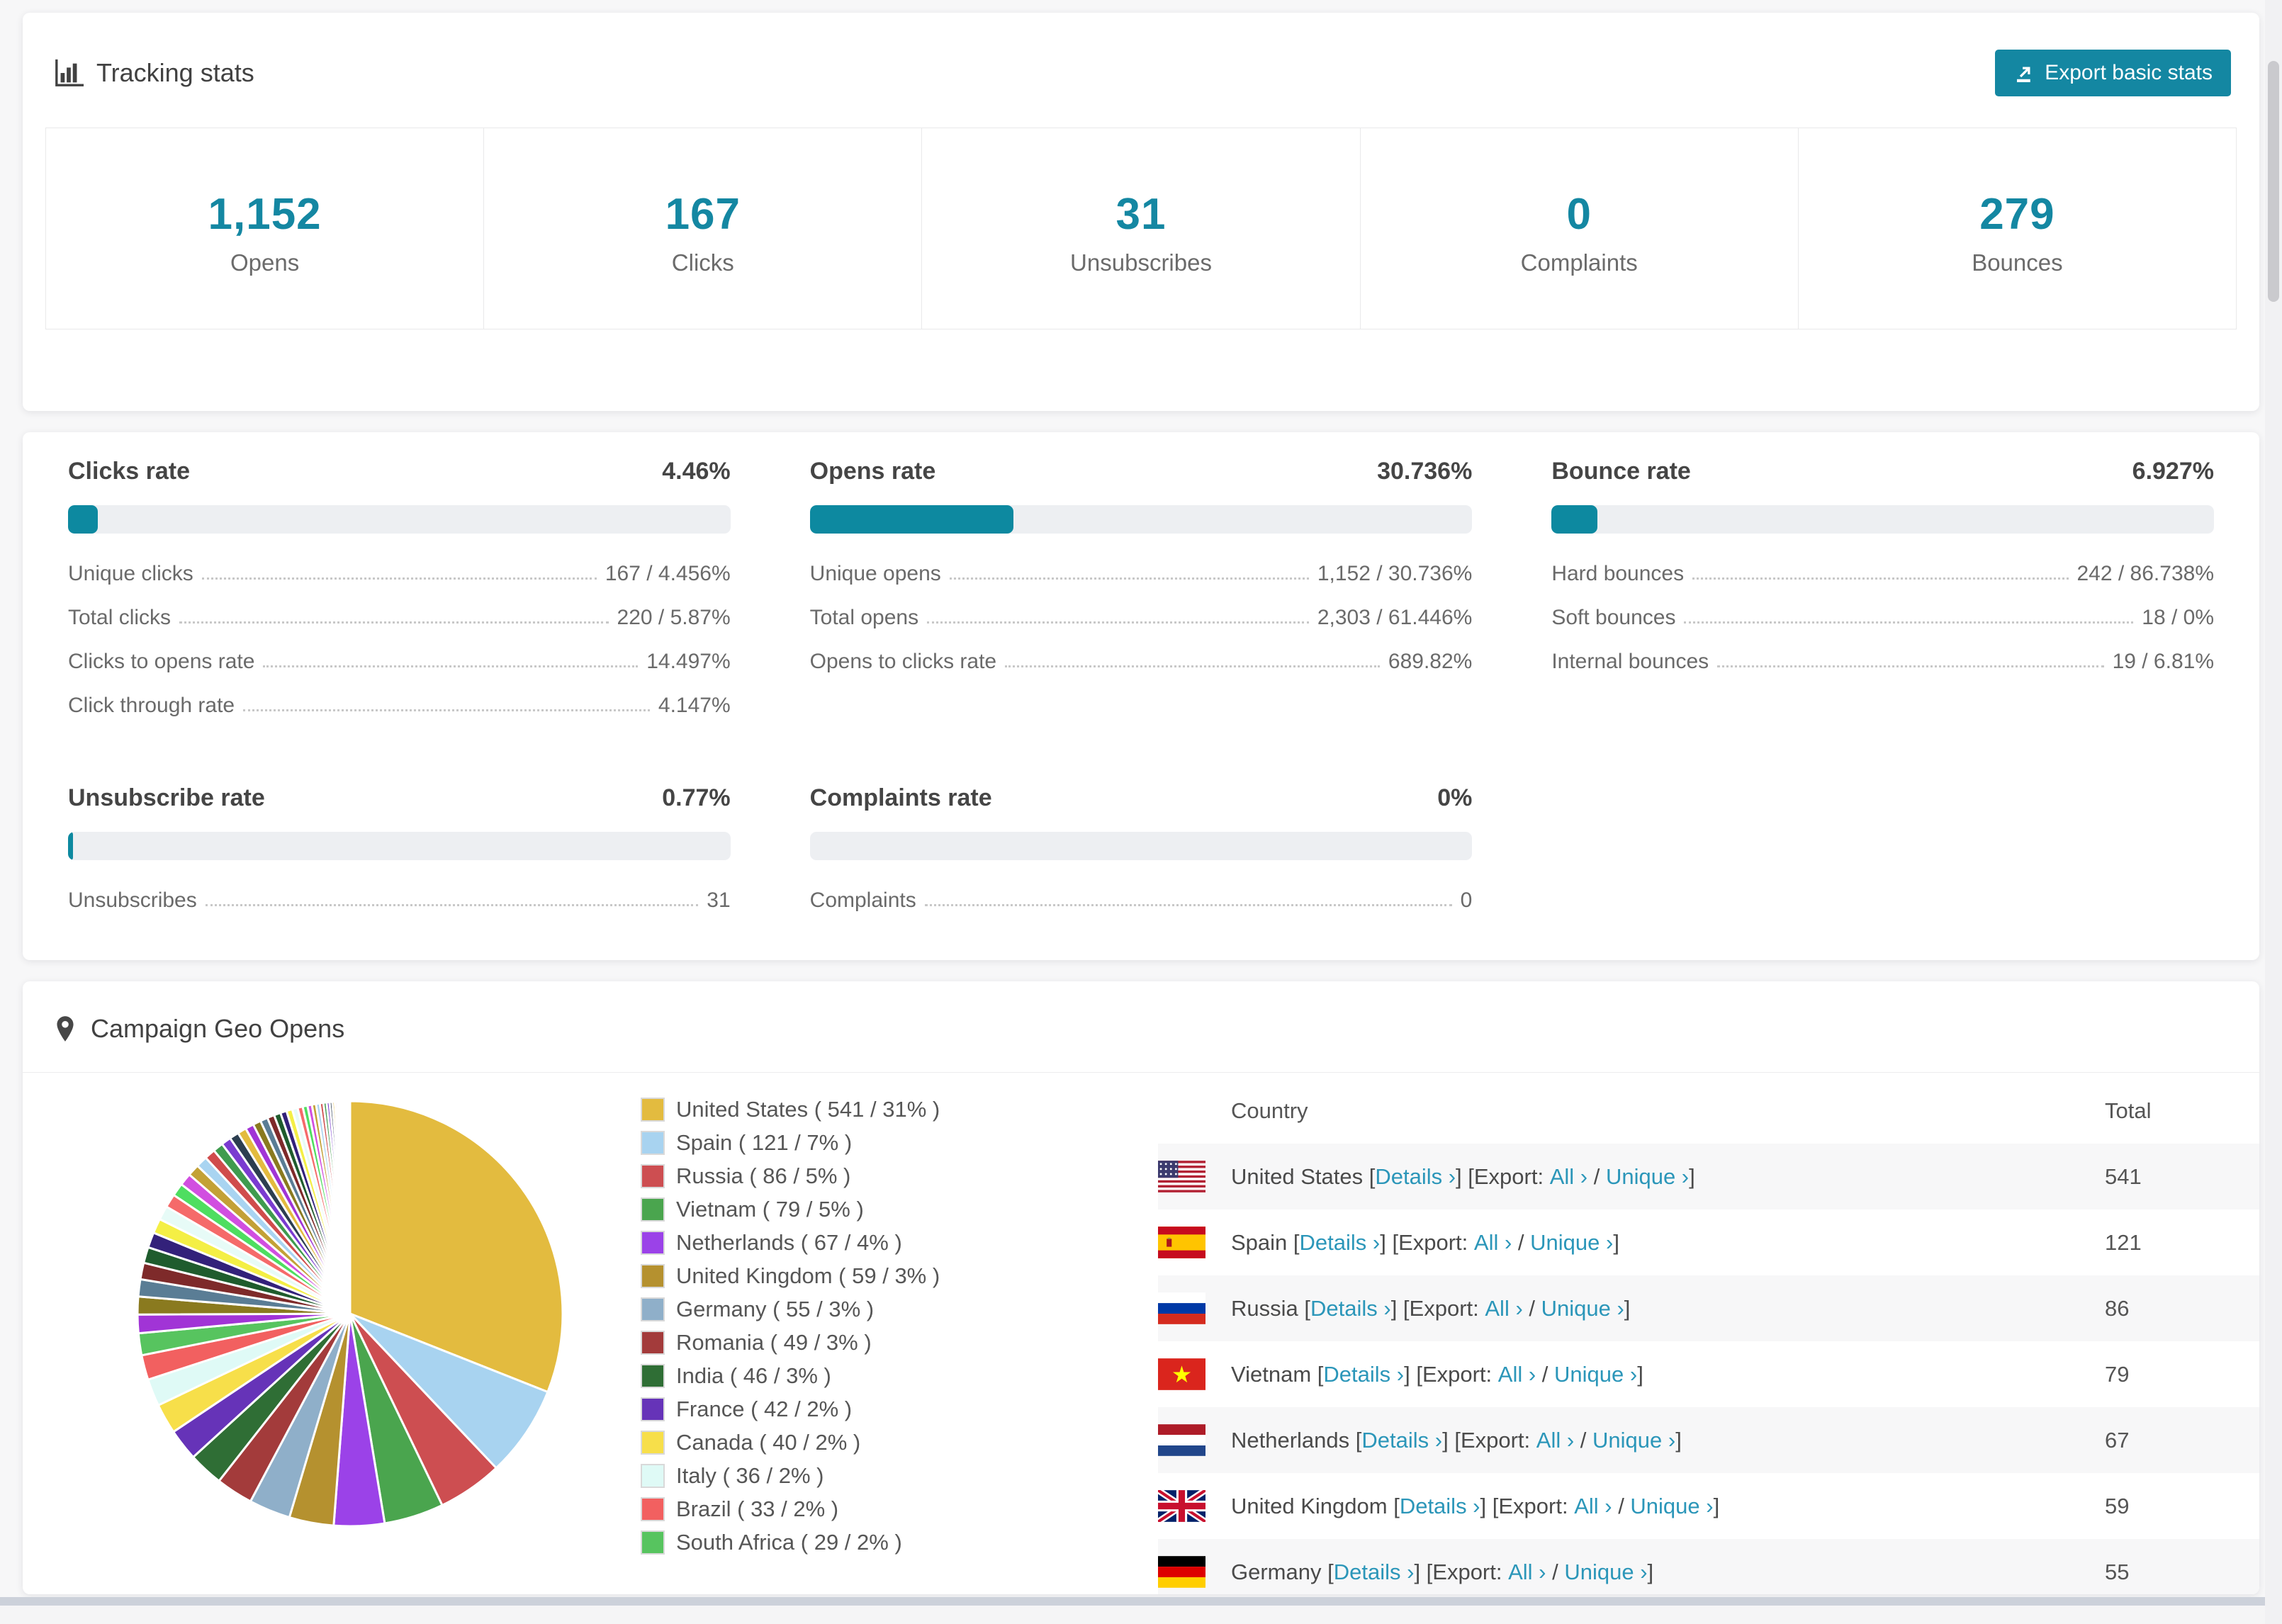  What do you see at coordinates (1262, 1242) in the screenshot?
I see `country-name: Spain` at bounding box center [1262, 1242].